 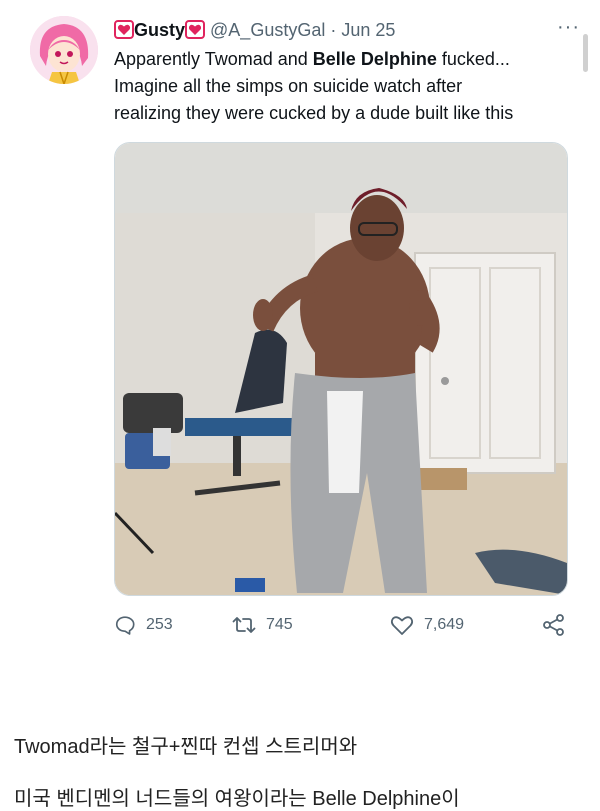 I want to click on article-text-line2: 미국 벤디멘의 너드들의 여왕이라는 Belle Delphine이, so click(x=237, y=799).